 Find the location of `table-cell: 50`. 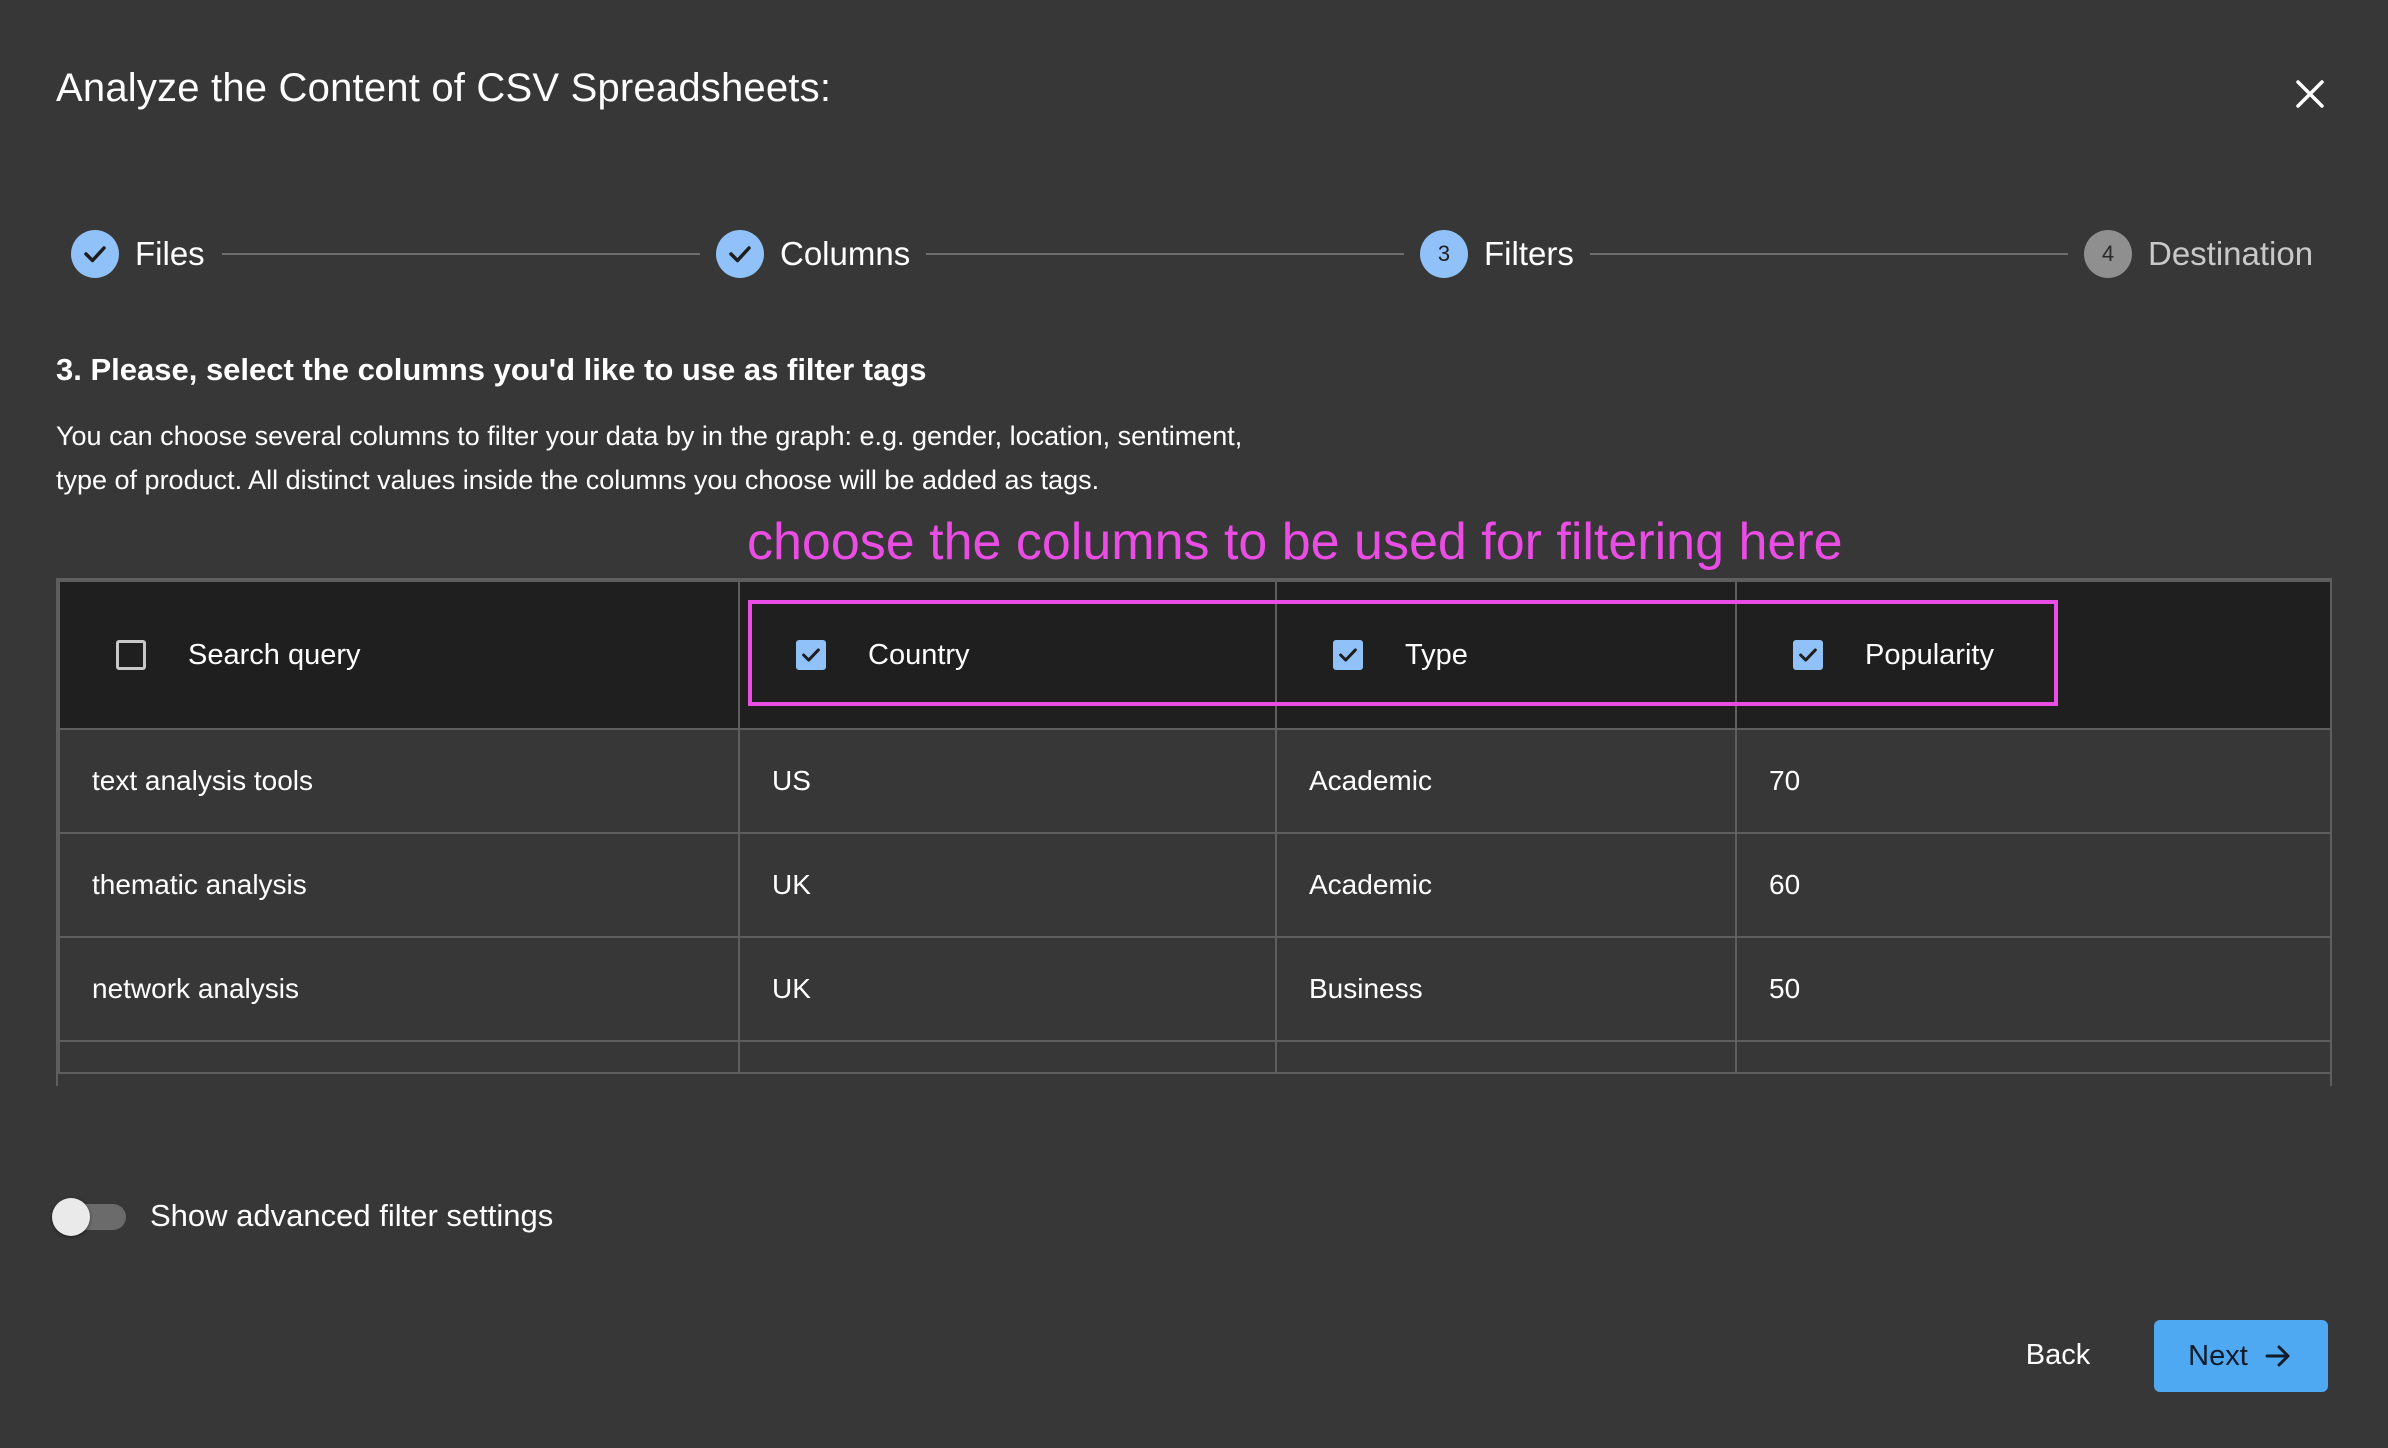

table-cell: 50 is located at coordinates (2032, 989).